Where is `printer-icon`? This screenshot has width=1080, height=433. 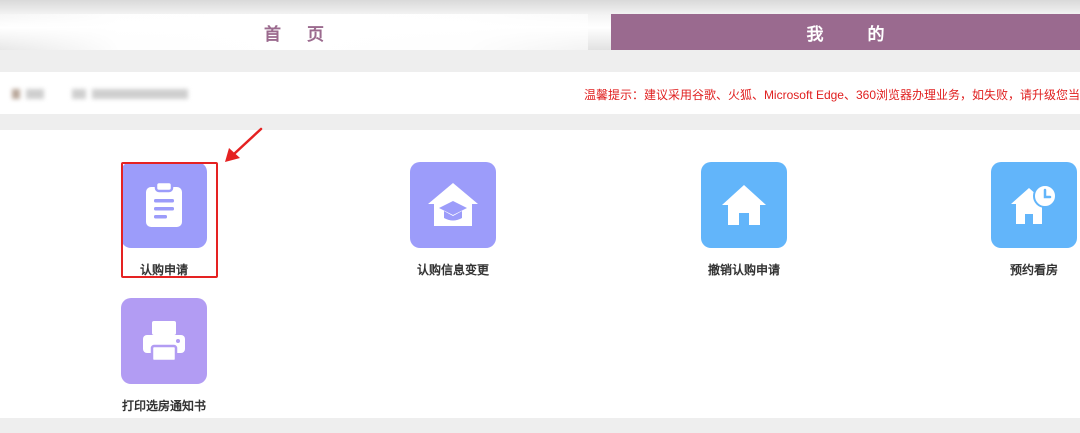 printer-icon is located at coordinates (164, 342).